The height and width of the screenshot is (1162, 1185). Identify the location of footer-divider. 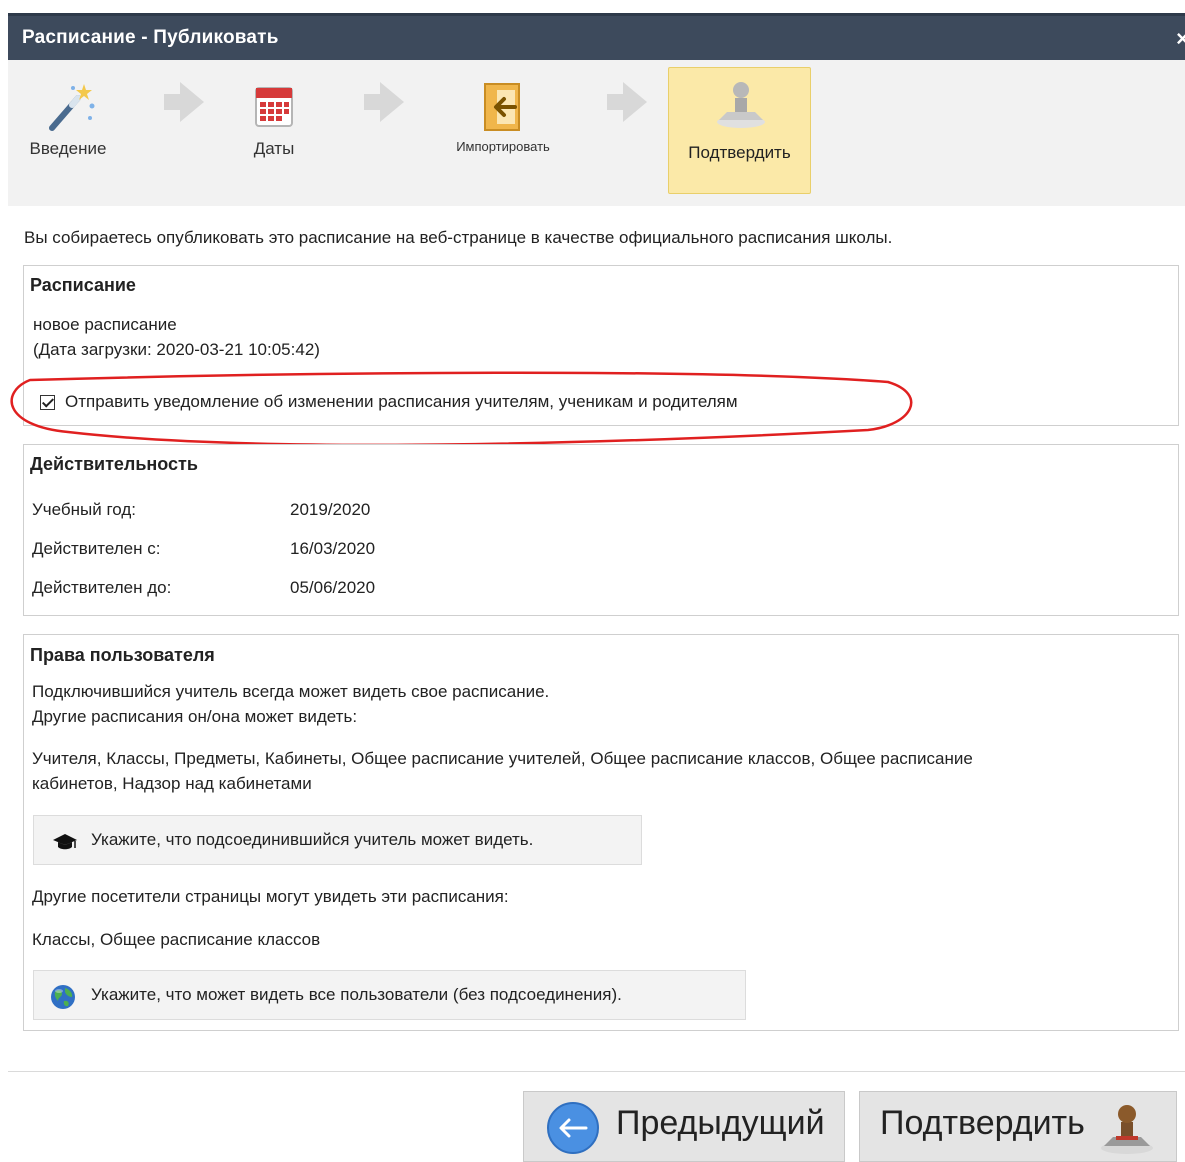
(596, 1071).